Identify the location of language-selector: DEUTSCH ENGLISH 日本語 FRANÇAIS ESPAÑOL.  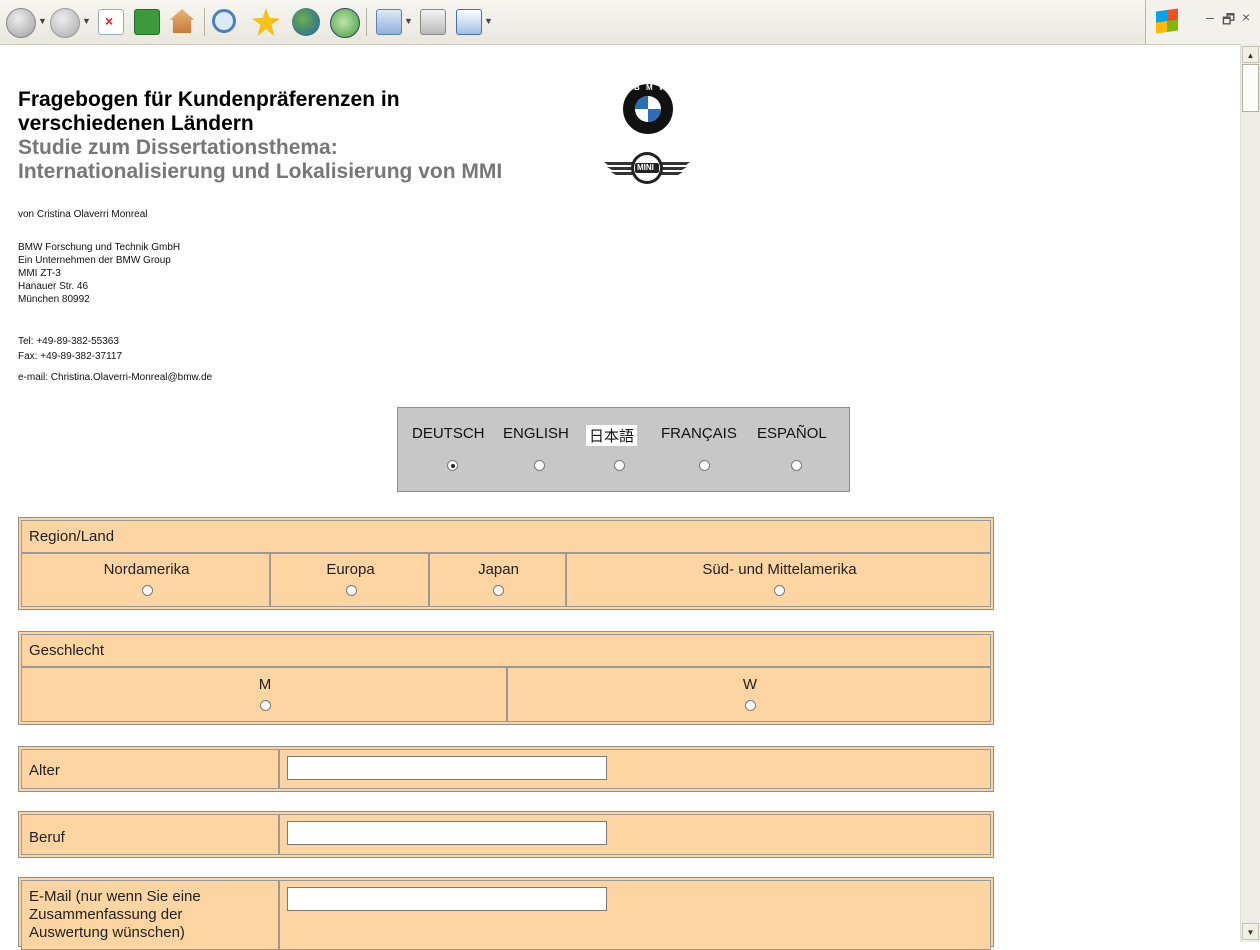
(623, 449).